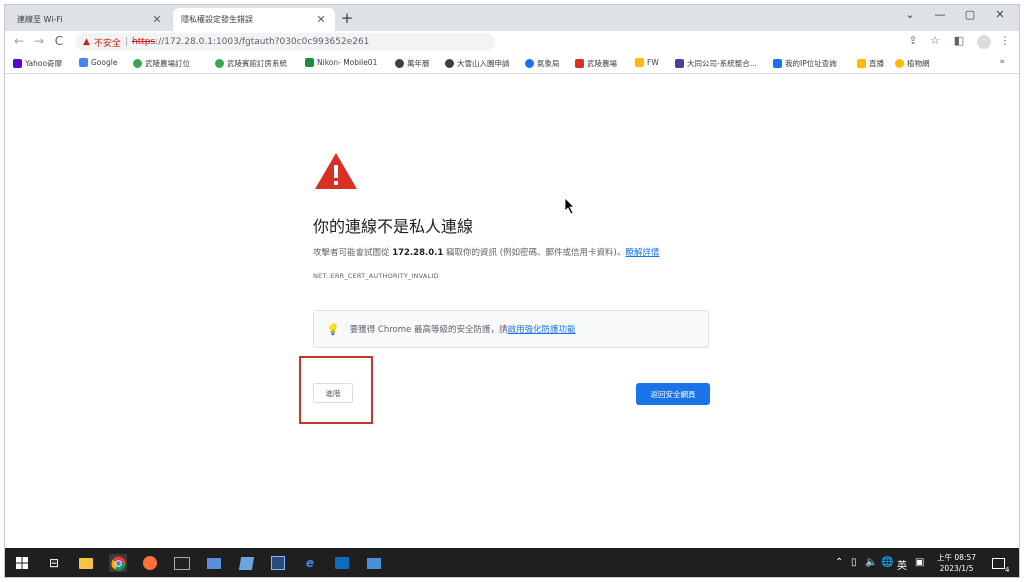 This screenshot has width=1024, height=582. I want to click on outlook-icon, so click(342, 563).